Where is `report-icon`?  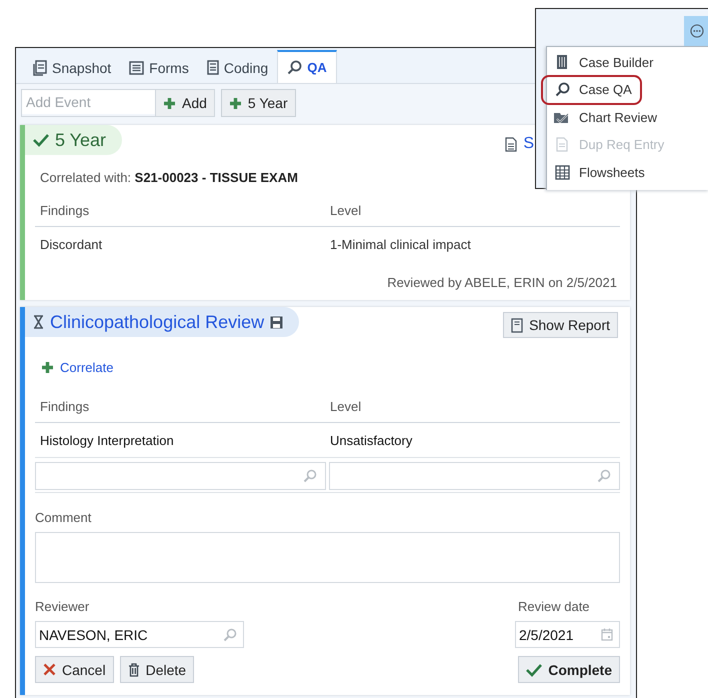 report-icon is located at coordinates (517, 325).